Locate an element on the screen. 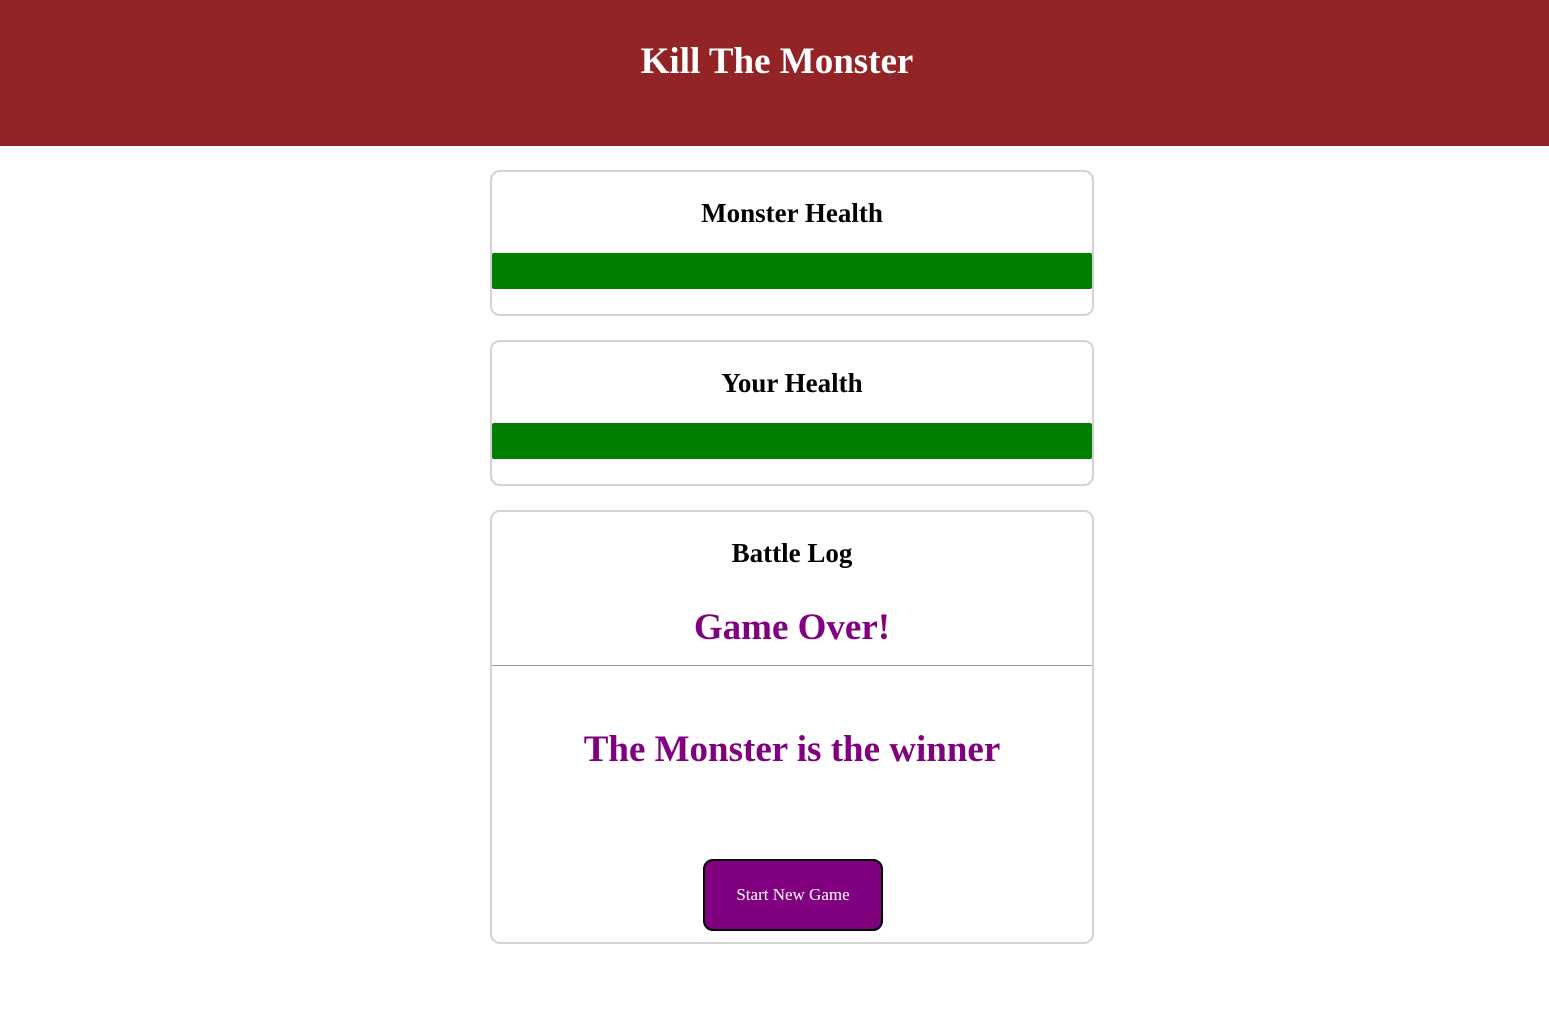  divider is located at coordinates (792, 665).